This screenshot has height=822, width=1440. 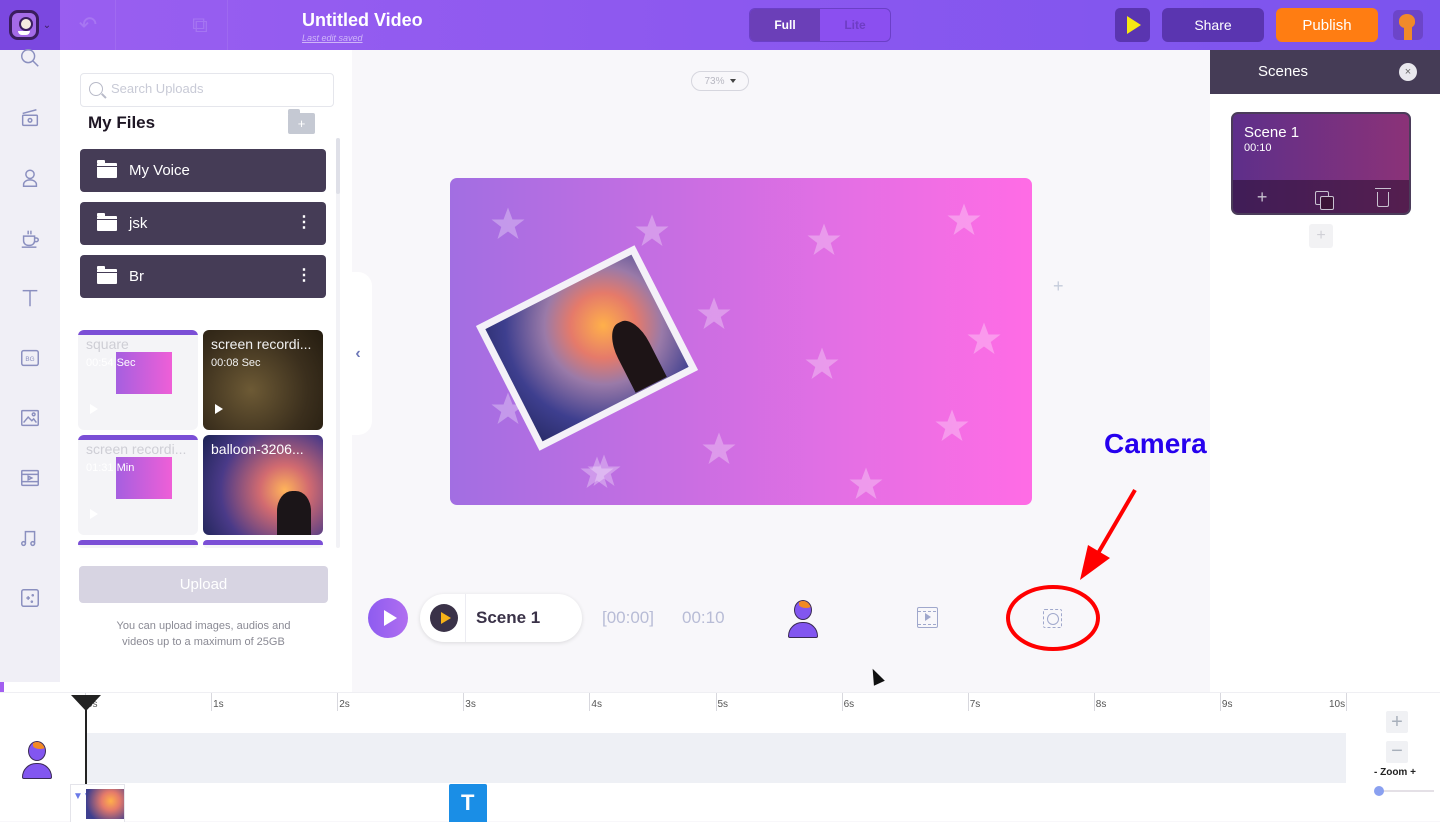 I want to click on rail-background: BG, so click(x=30, y=358).